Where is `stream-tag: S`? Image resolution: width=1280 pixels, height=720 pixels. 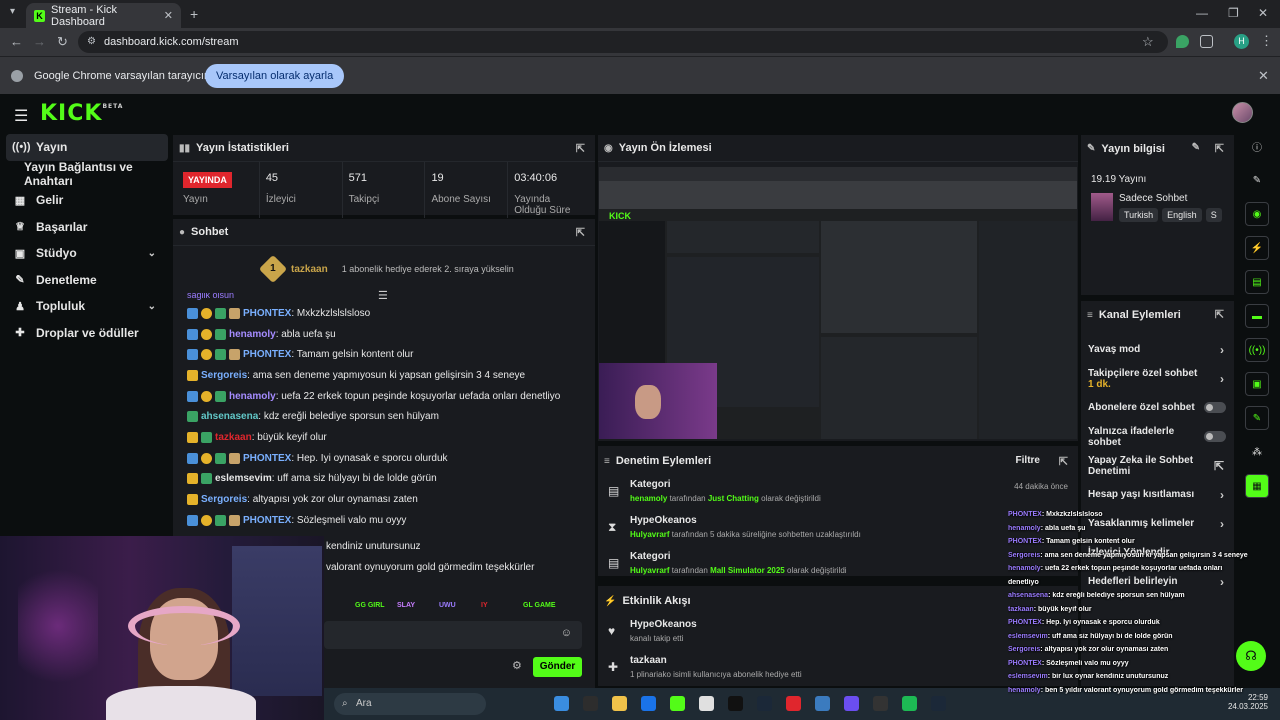 stream-tag: S is located at coordinates (1213, 215).